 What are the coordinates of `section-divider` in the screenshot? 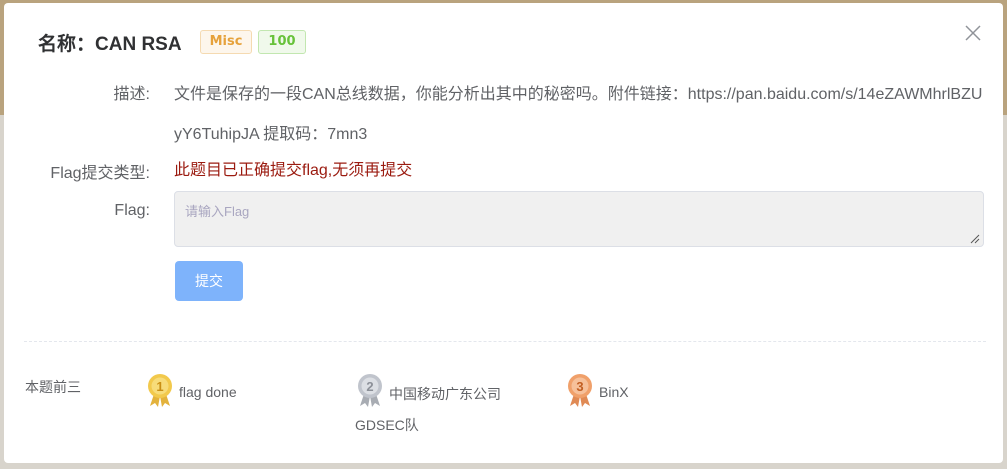 It's located at (505, 341).